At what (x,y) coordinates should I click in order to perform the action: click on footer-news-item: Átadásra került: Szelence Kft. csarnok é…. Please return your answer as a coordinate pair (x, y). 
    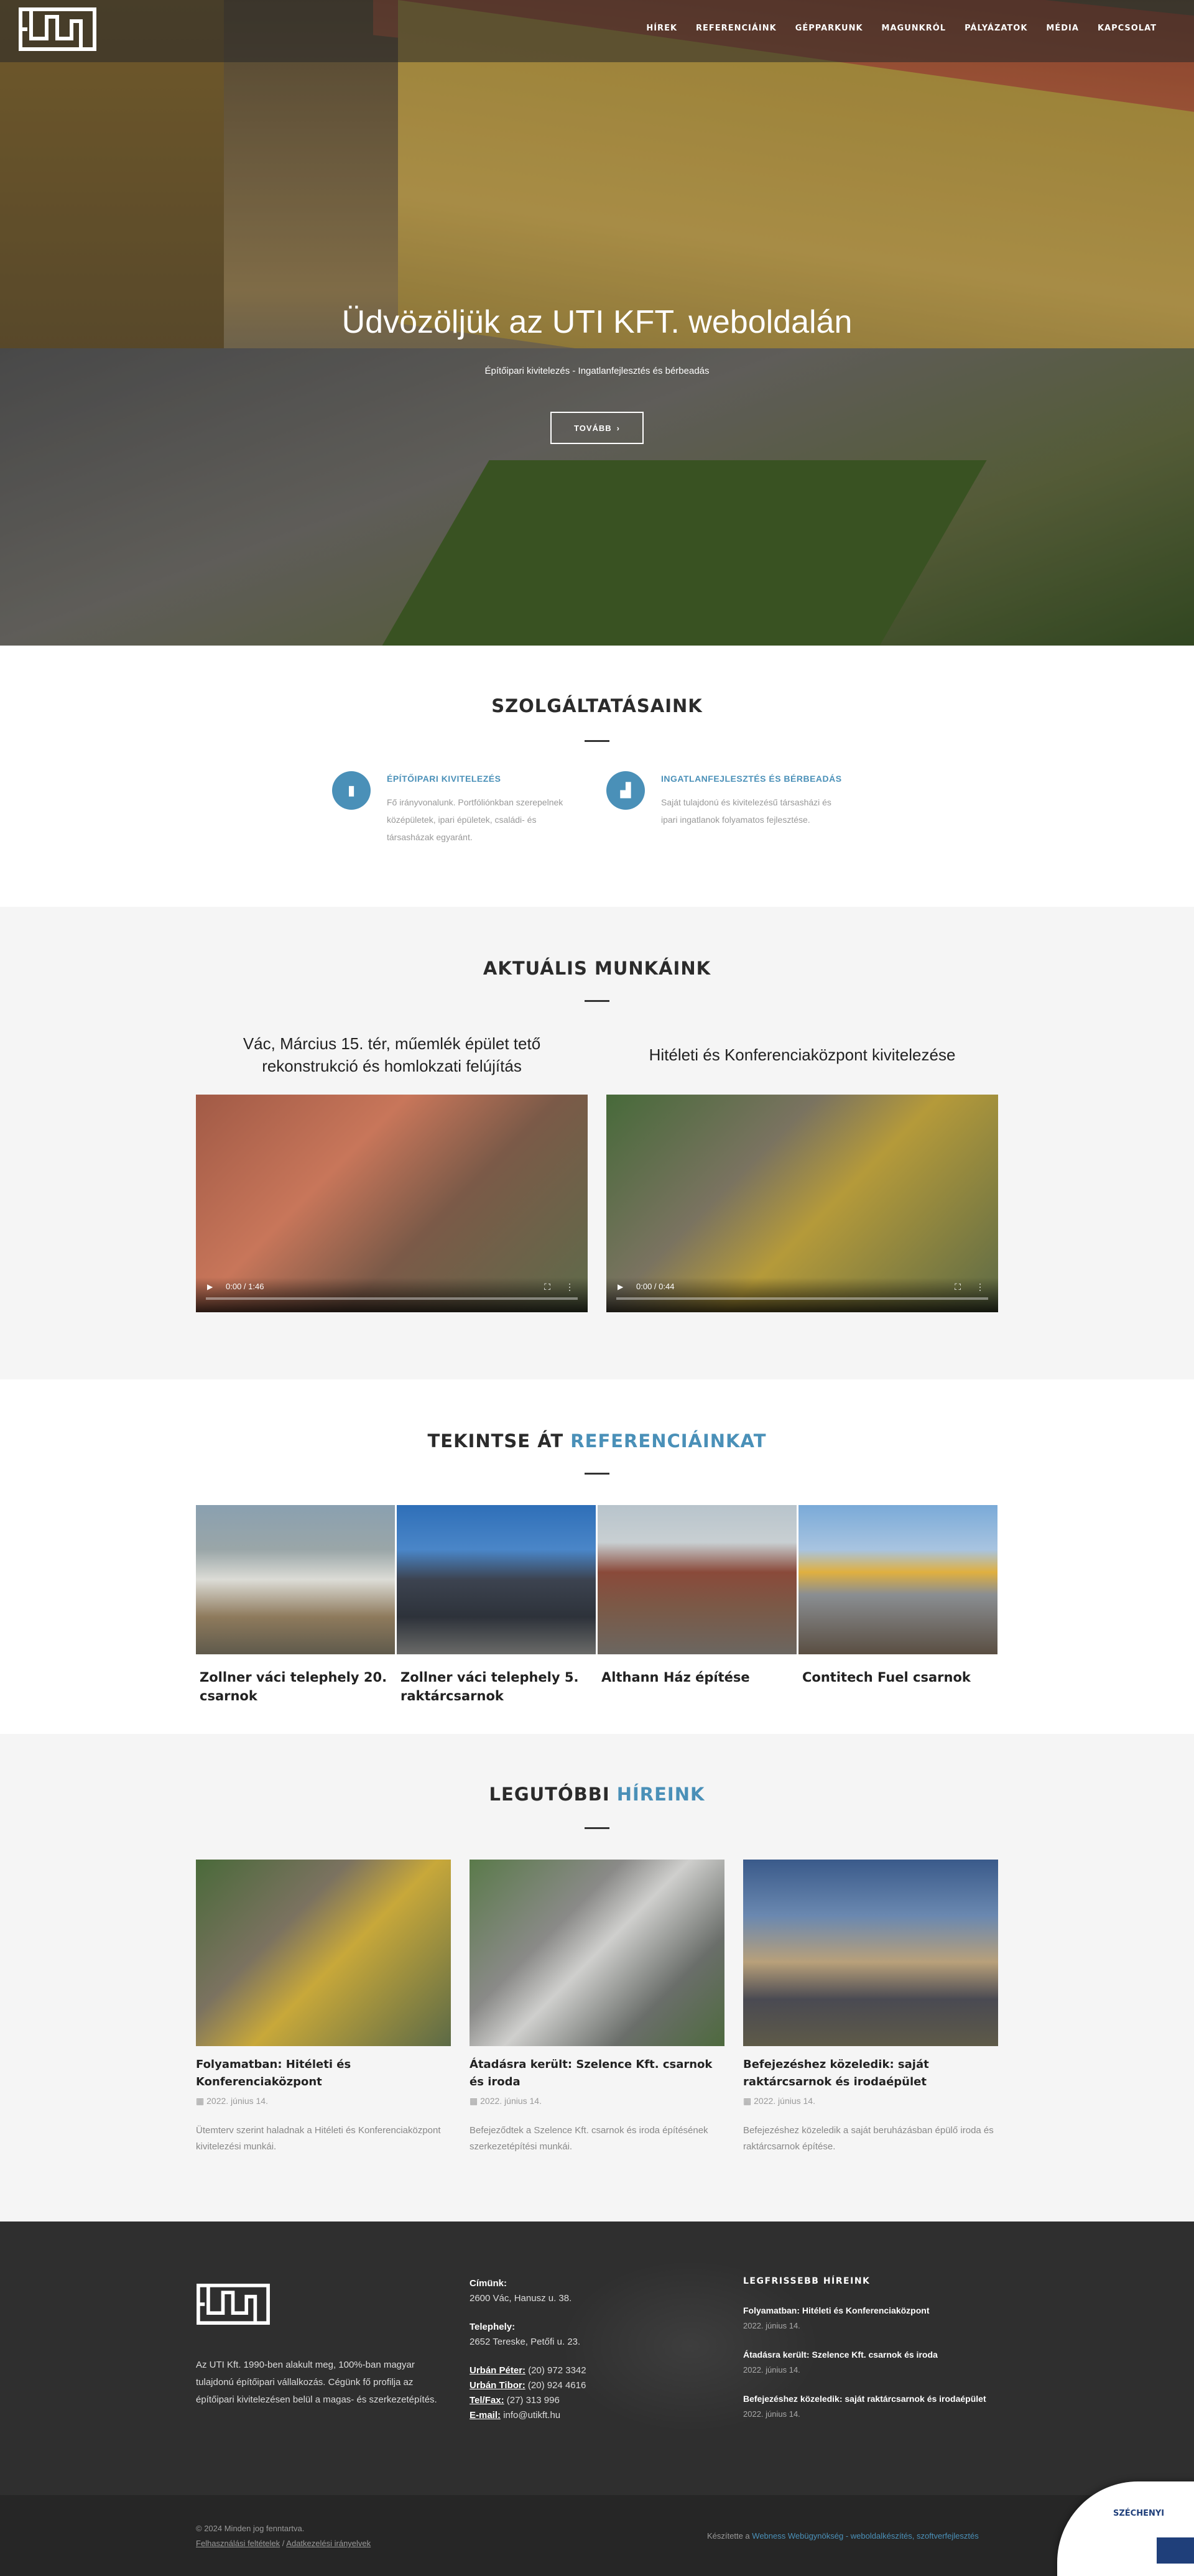
    Looking at the image, I should click on (867, 2361).